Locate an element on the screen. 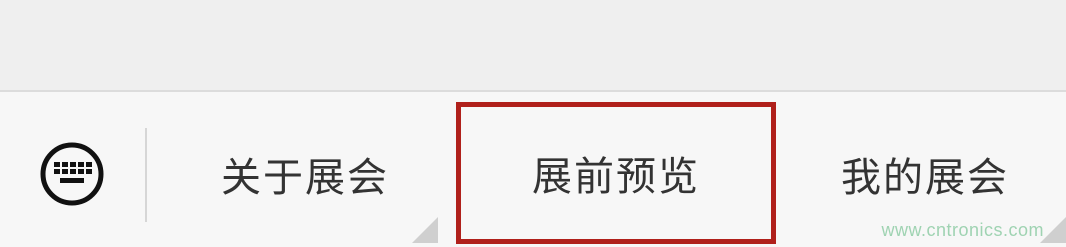 Image resolution: width=1066 pixels, height=247 pixels. menu-item-label: 我的展会 is located at coordinates (925, 178).